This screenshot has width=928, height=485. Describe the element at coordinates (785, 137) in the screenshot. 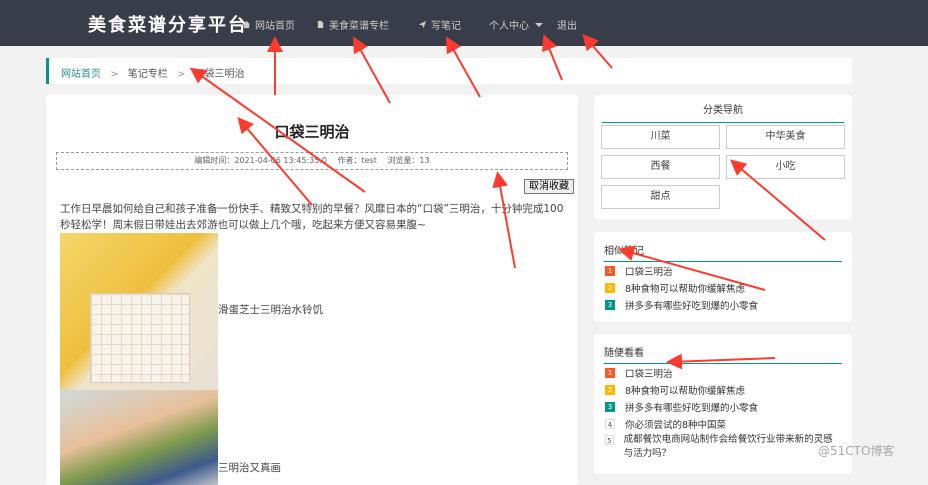

I see `category-chinese: 中华美食` at that location.